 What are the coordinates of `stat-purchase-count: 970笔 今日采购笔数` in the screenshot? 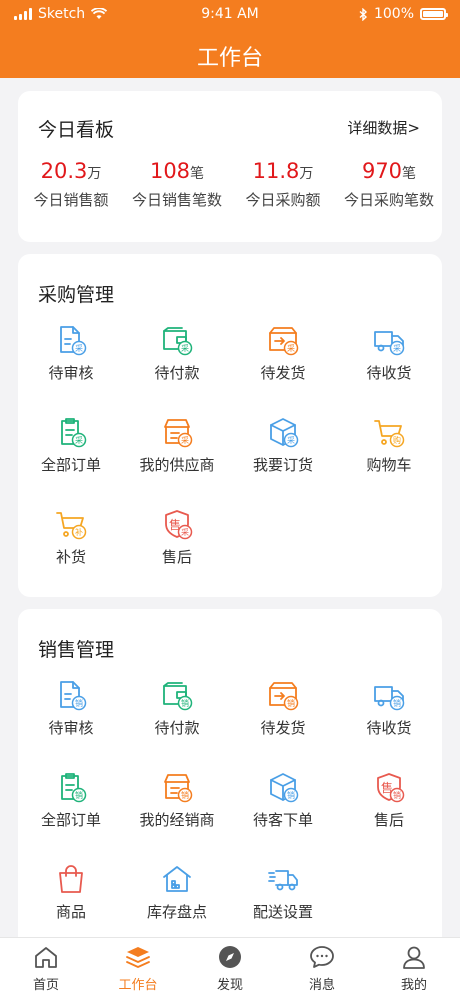 It's located at (389, 184).